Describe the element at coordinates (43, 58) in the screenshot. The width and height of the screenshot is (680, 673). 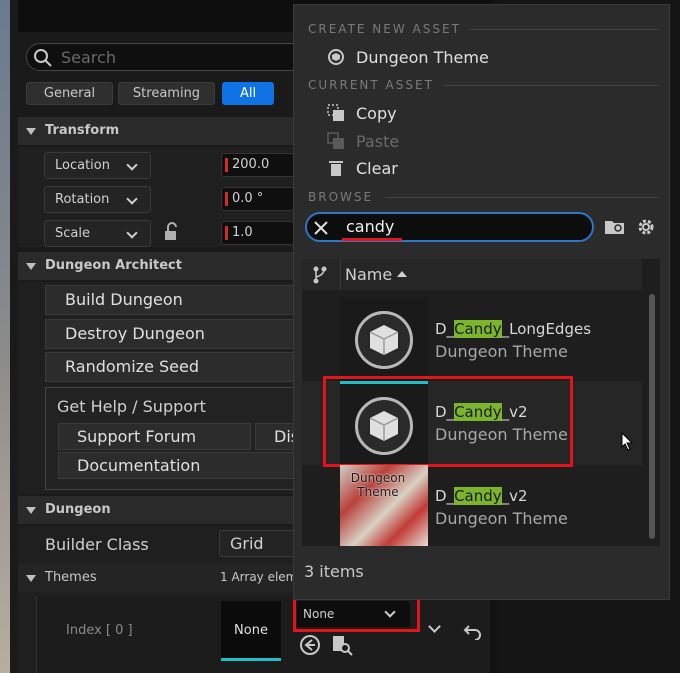
I see `search-icon` at that location.